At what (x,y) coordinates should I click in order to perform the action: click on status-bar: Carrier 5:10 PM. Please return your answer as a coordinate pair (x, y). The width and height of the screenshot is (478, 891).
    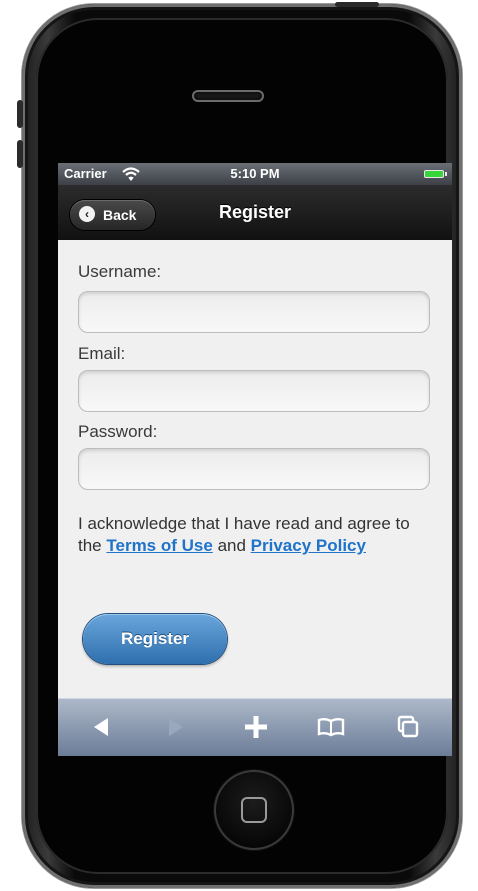
    Looking at the image, I should click on (255, 174).